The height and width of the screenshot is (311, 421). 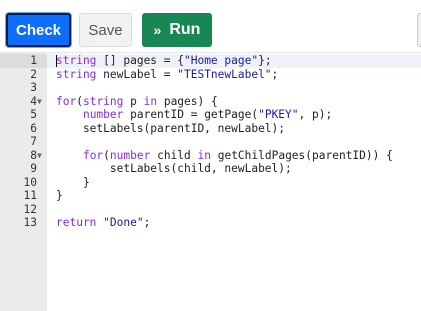 I want to click on text-cursor, so click(x=56, y=61).